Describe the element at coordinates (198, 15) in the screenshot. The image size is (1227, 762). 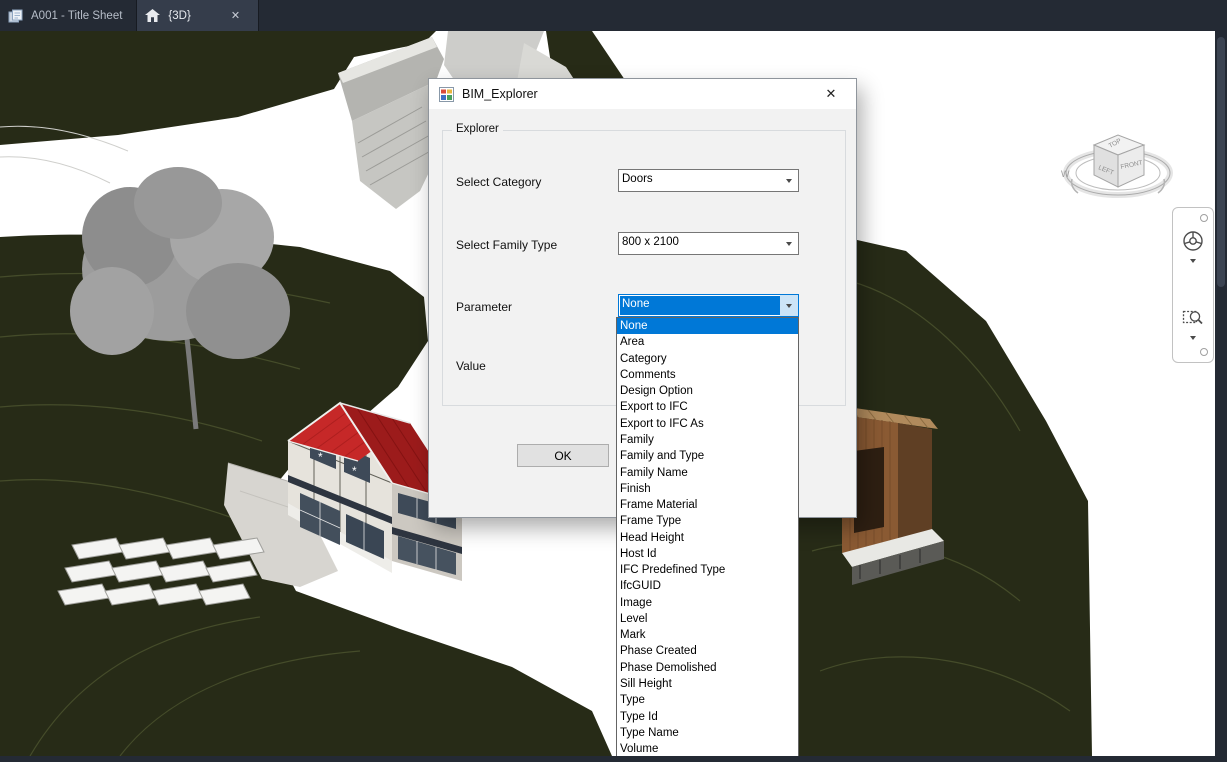
I see `tab-3d: {3D} ✕` at that location.